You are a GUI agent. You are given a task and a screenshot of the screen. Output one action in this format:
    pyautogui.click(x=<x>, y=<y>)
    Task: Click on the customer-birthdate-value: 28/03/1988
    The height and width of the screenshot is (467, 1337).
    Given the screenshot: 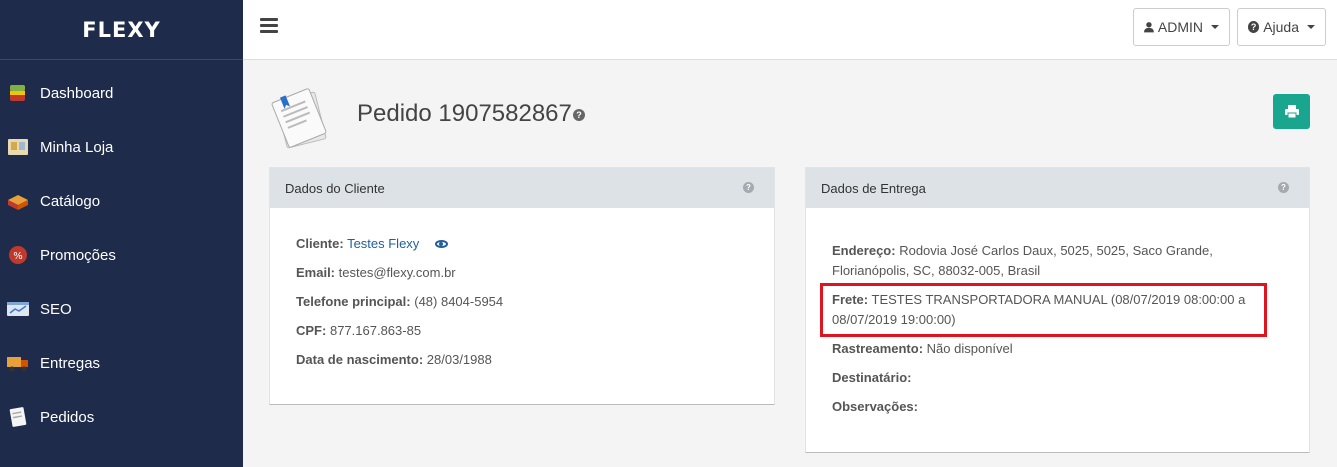 What is the action you would take?
    pyautogui.click(x=459, y=359)
    